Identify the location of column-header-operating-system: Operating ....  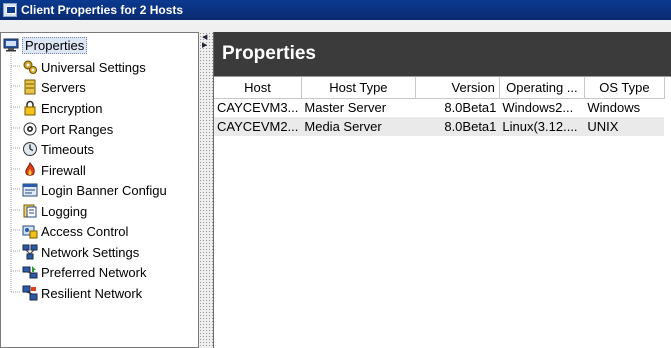
(542, 88).